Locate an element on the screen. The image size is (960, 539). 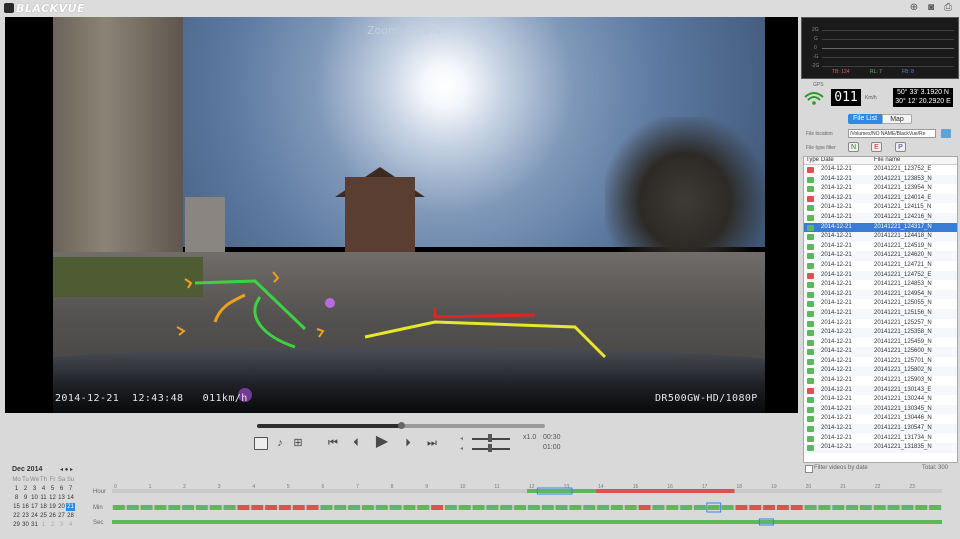
file-row: 2014-12-21 20141221_125156_N is located at coordinates (880, 313).